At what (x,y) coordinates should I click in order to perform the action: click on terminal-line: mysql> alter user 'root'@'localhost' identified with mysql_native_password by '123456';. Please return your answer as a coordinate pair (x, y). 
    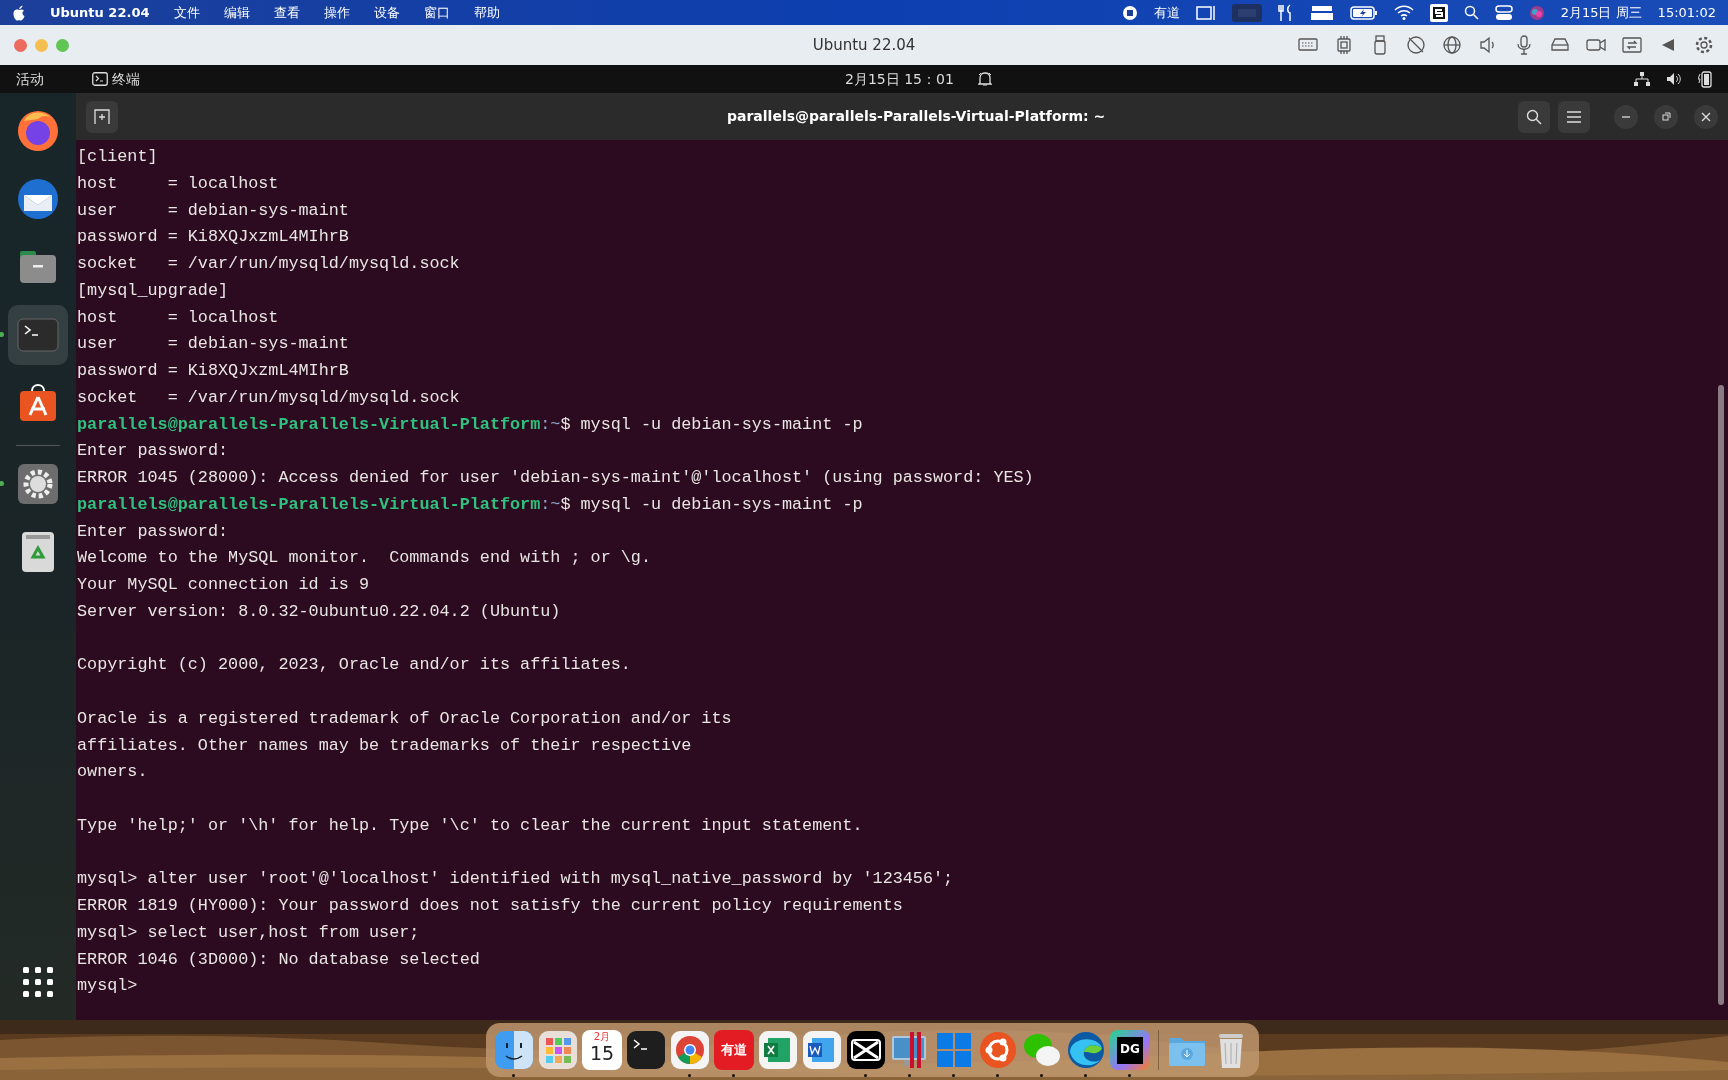
    Looking at the image, I should click on (515, 879).